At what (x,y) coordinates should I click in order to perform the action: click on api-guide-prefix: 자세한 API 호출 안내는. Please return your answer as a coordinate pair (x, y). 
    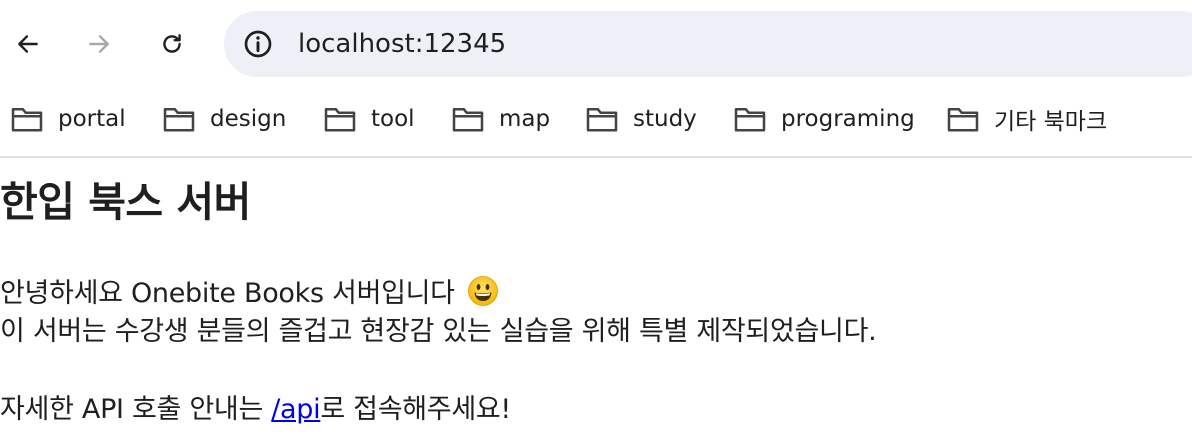
    Looking at the image, I should click on (136, 409).